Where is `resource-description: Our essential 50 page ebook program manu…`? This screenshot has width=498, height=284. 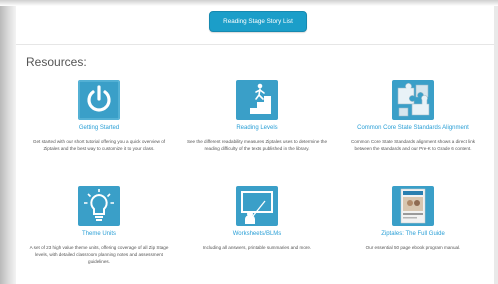 resource-description: Our essential 50 page ebook program manu… is located at coordinates (413, 247).